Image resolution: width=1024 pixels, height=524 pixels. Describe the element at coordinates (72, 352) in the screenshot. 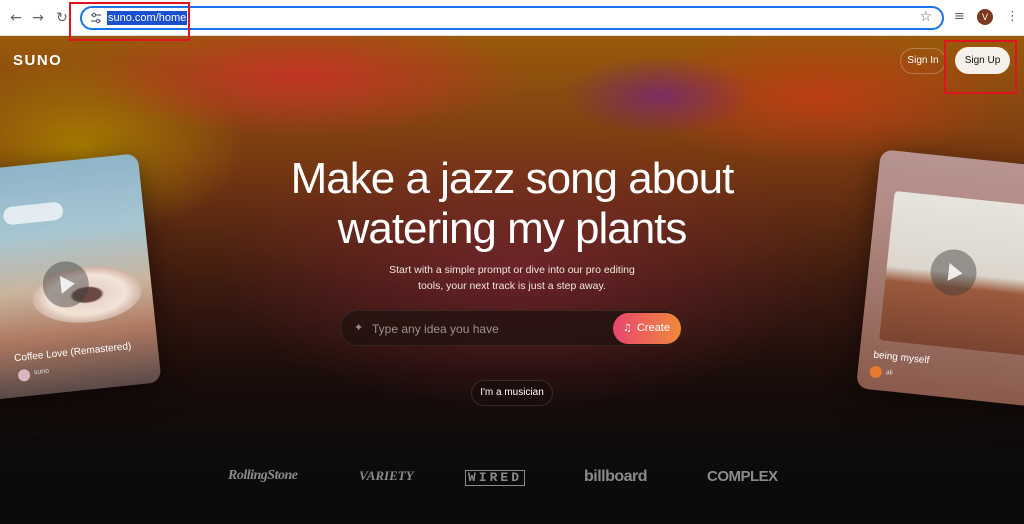

I see `song-title: Coffee Love (Remastered)` at that location.